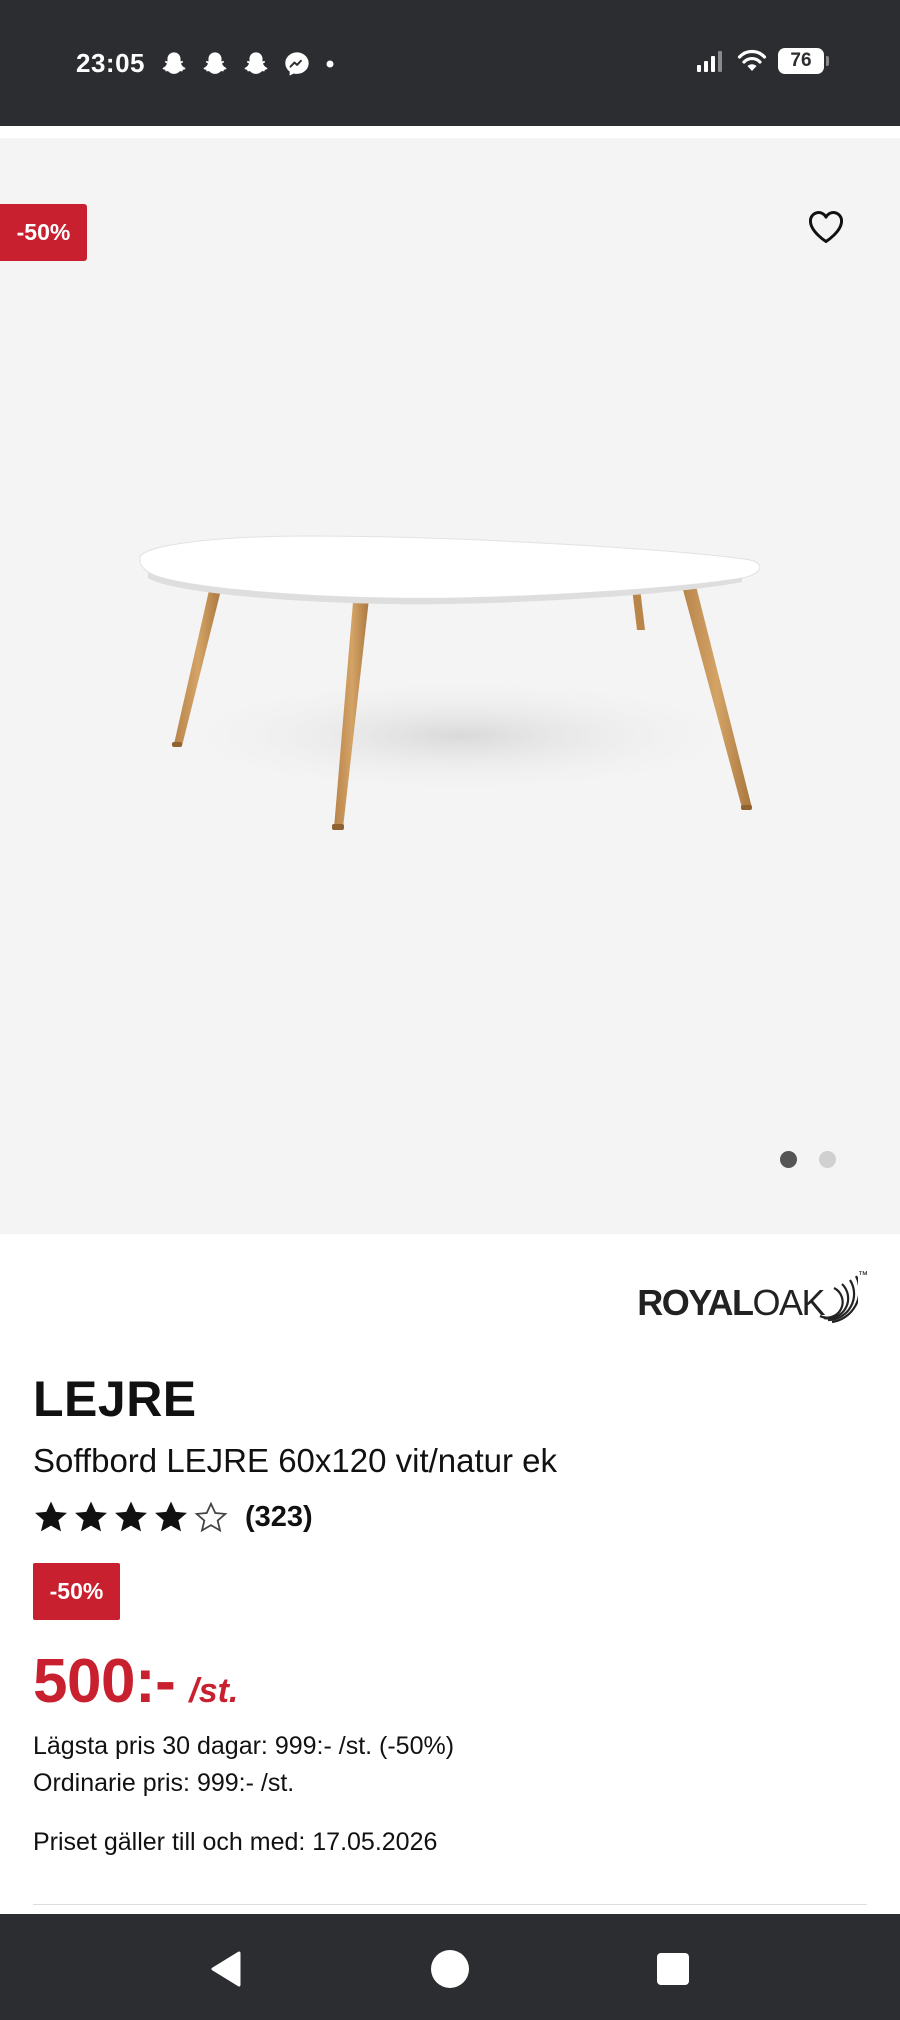 This screenshot has width=900, height=2020. What do you see at coordinates (330, 64) in the screenshot?
I see `more-dot-icon` at bounding box center [330, 64].